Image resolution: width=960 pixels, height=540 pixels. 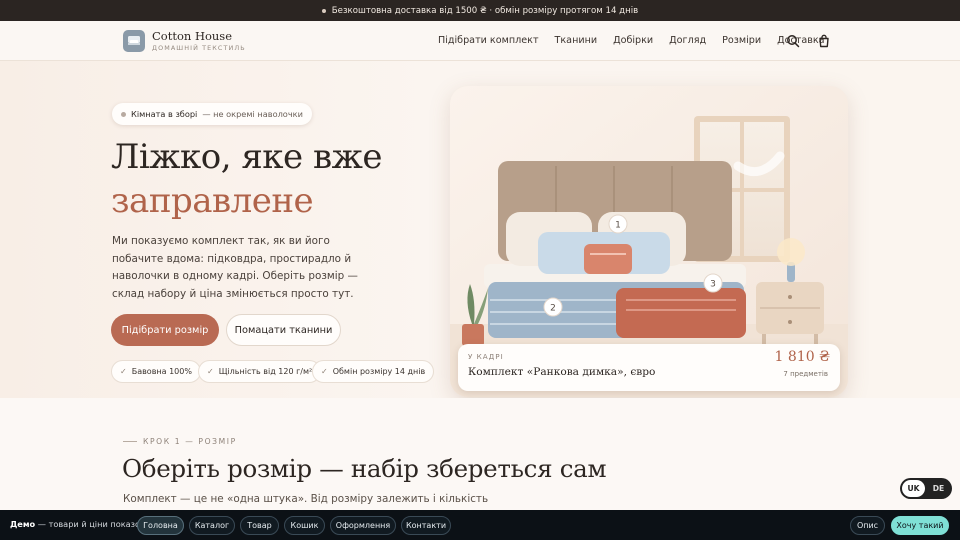 I want to click on feature-label: Обмін розміру 14 днів, so click(x=379, y=371).